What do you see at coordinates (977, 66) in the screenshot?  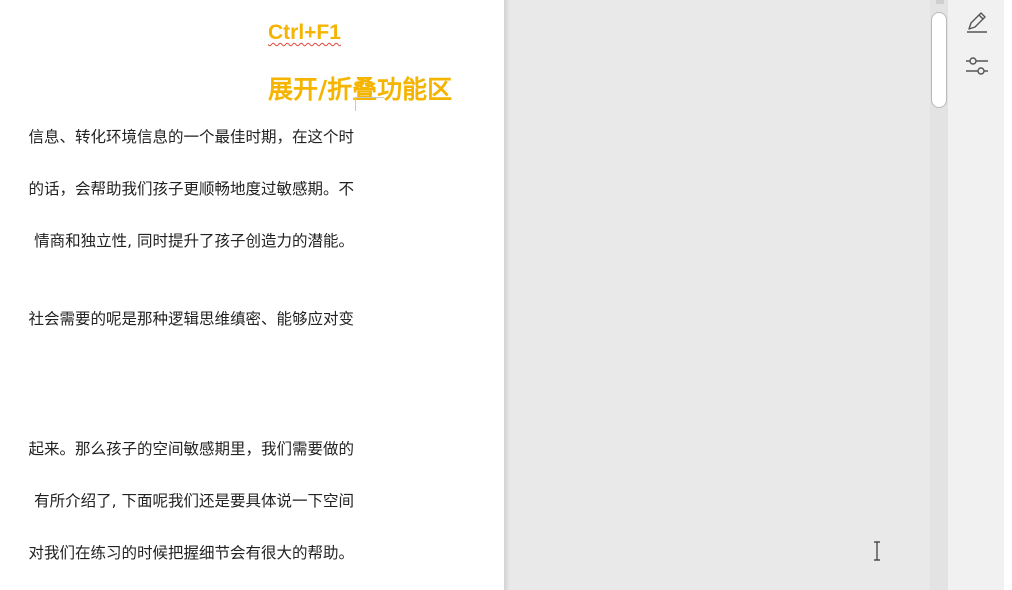 I see `adjust-sliders-icon` at bounding box center [977, 66].